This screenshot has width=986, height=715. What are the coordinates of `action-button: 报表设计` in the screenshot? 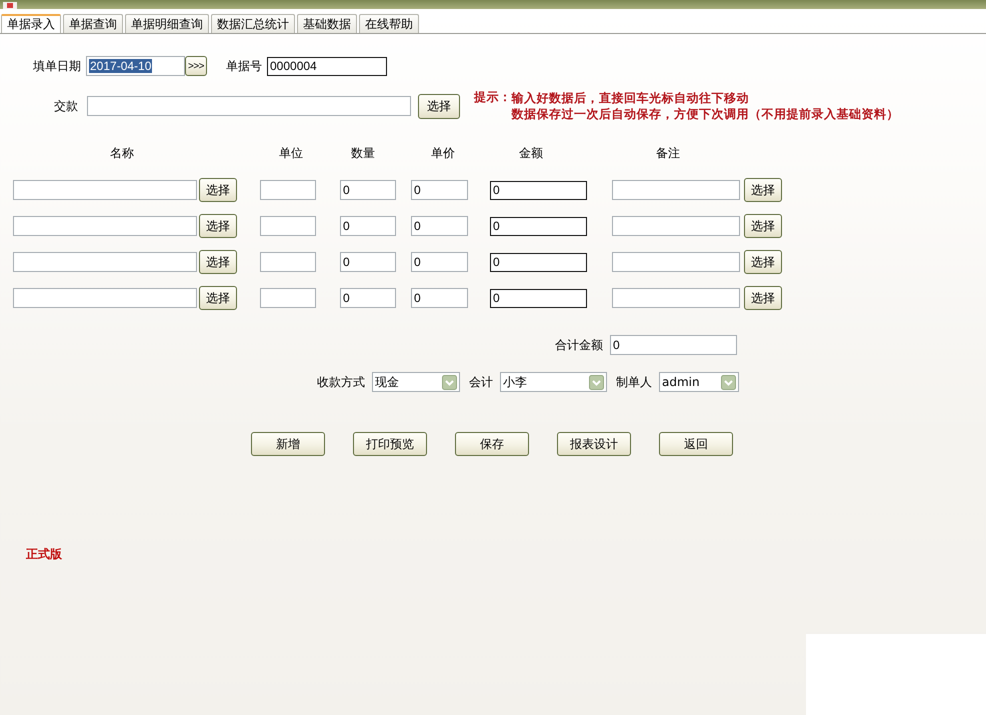 It's located at (594, 444).